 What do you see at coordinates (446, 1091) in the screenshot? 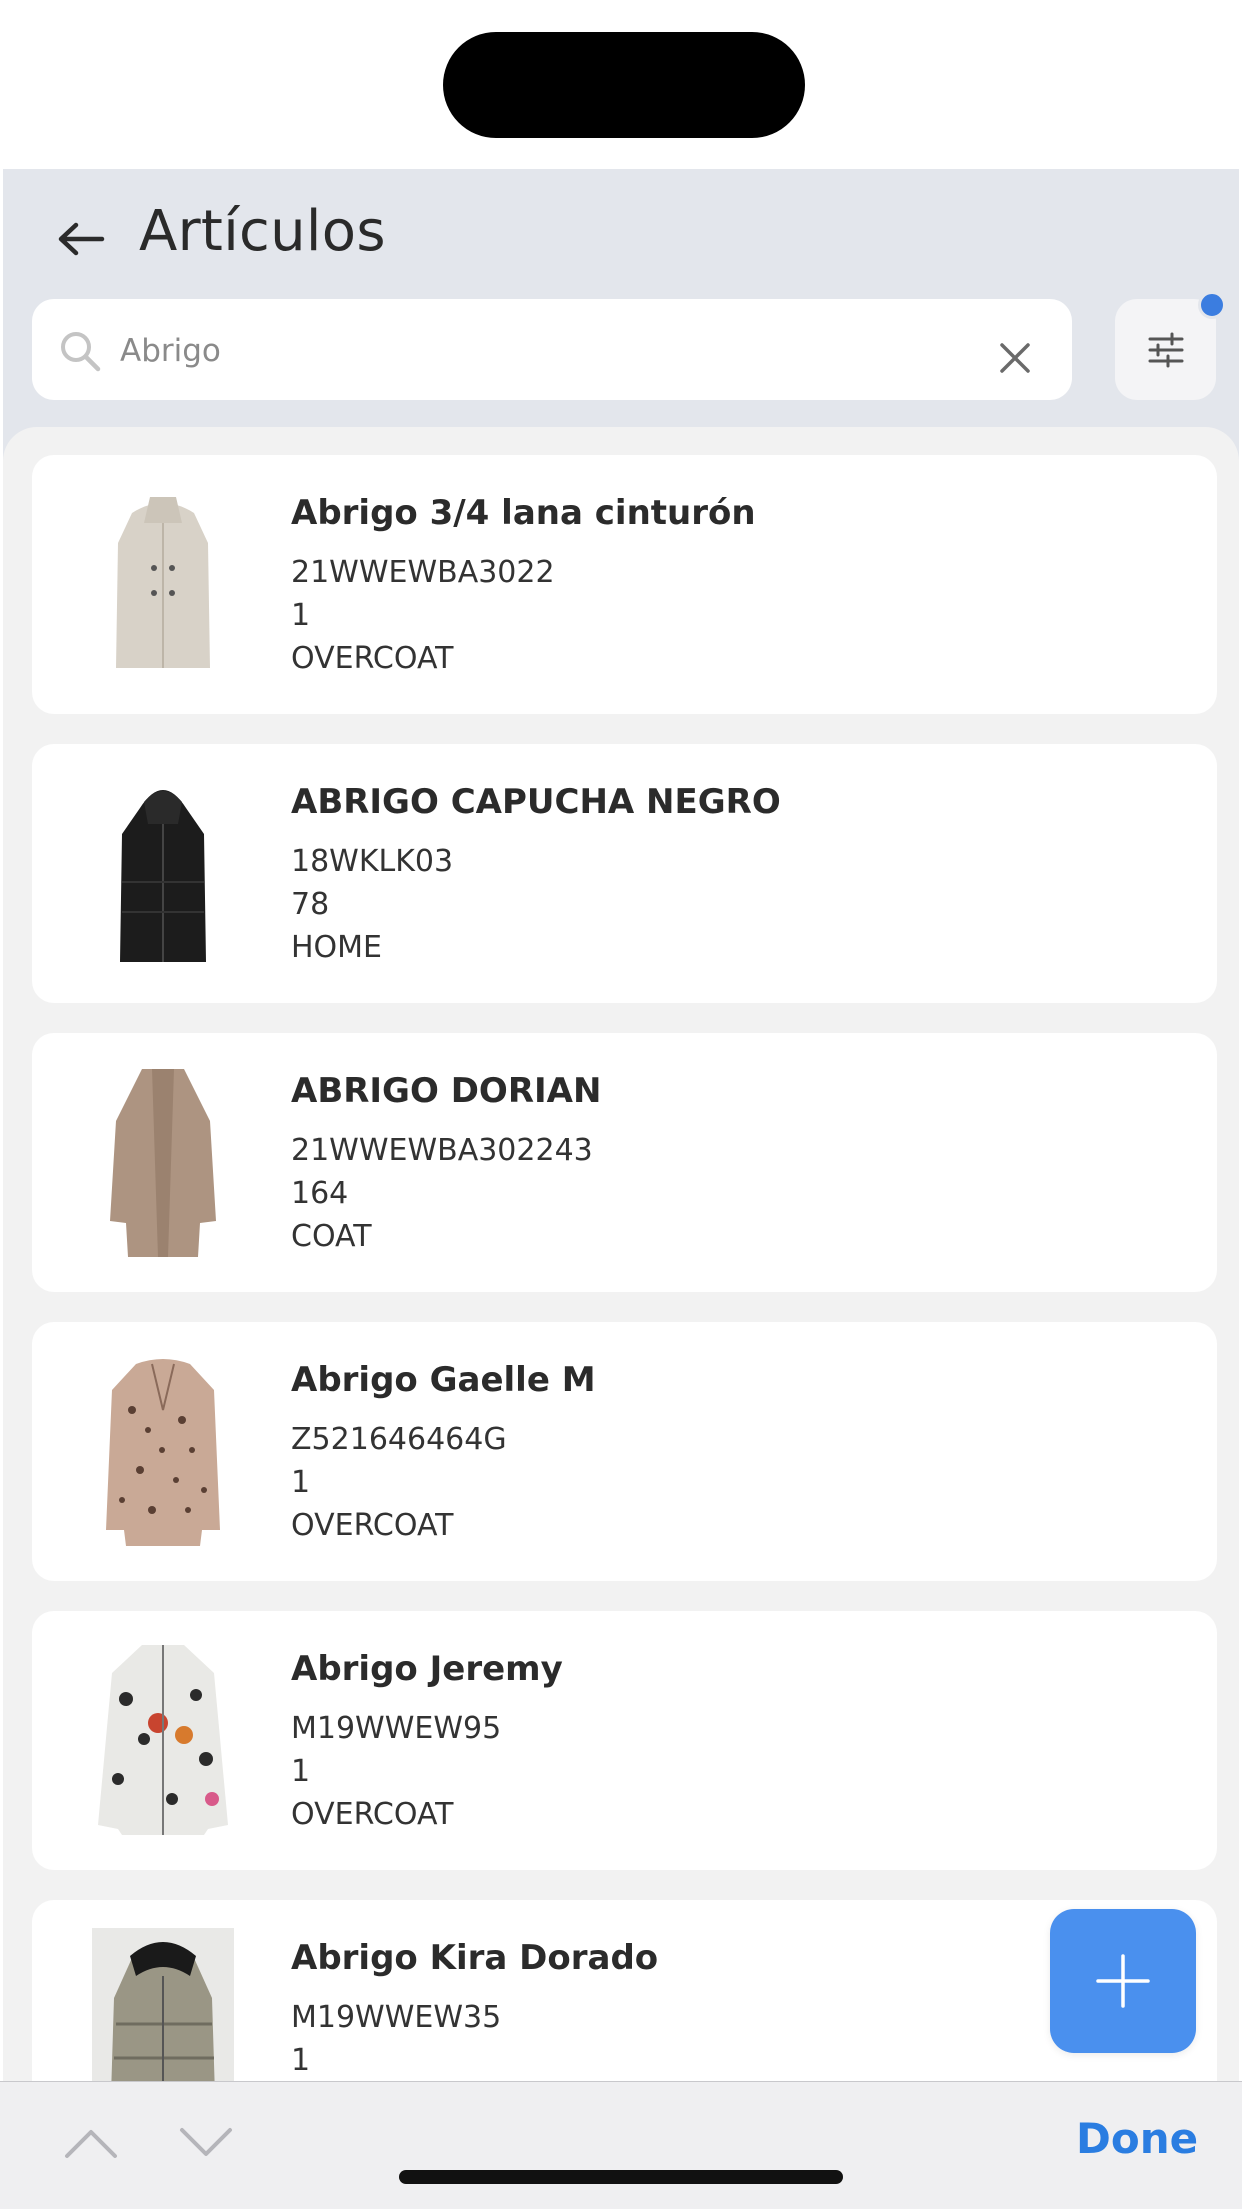
I see `item-name: ABRIGO DORIAN` at bounding box center [446, 1091].